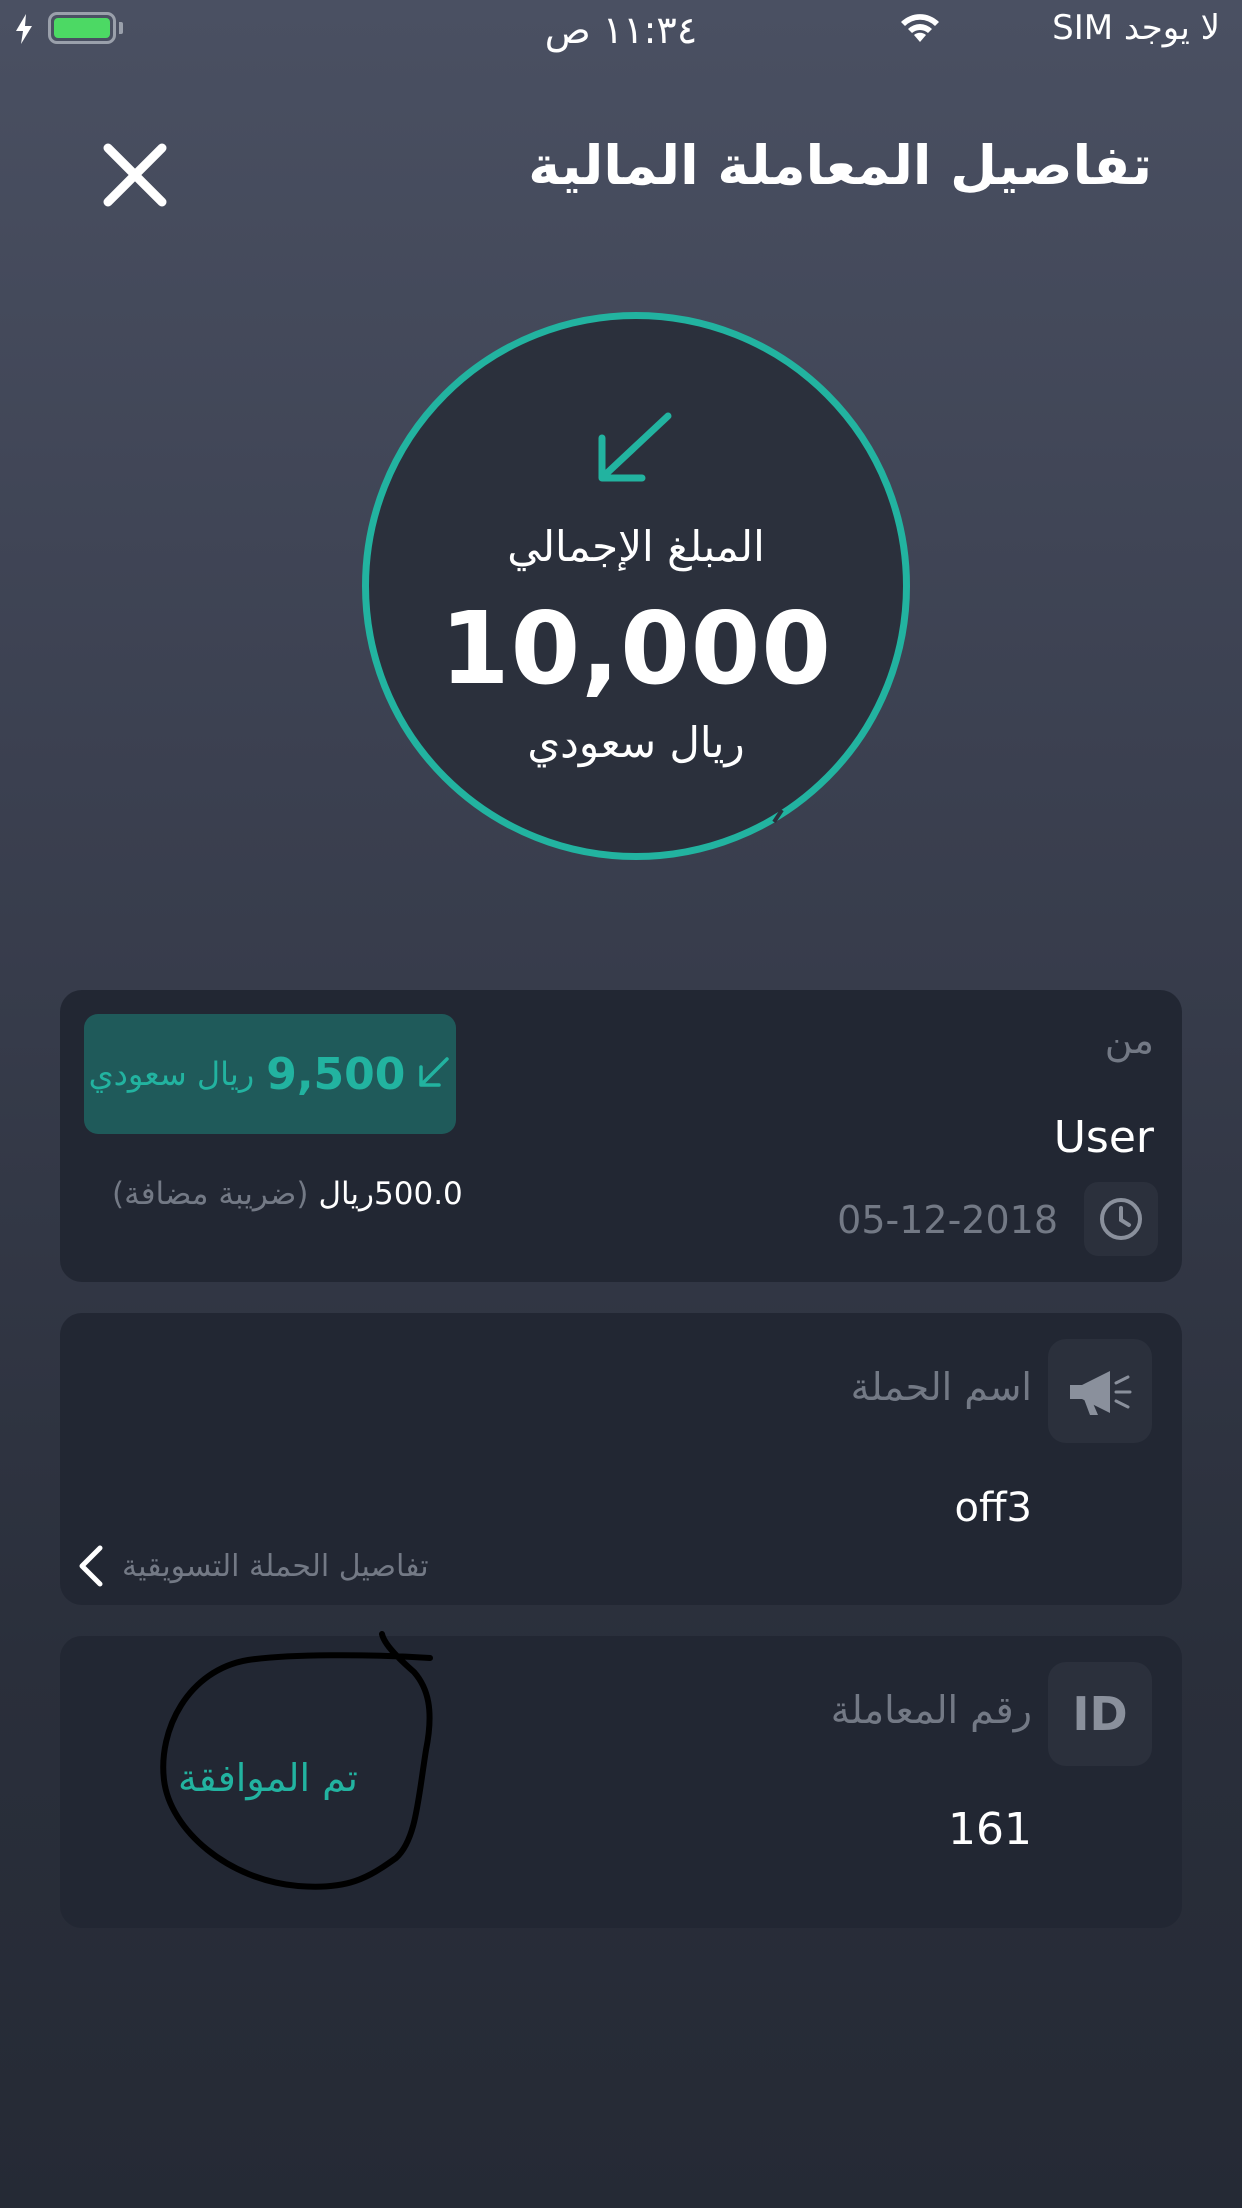 The image size is (1242, 2208). I want to click on close-icon, so click(135, 175).